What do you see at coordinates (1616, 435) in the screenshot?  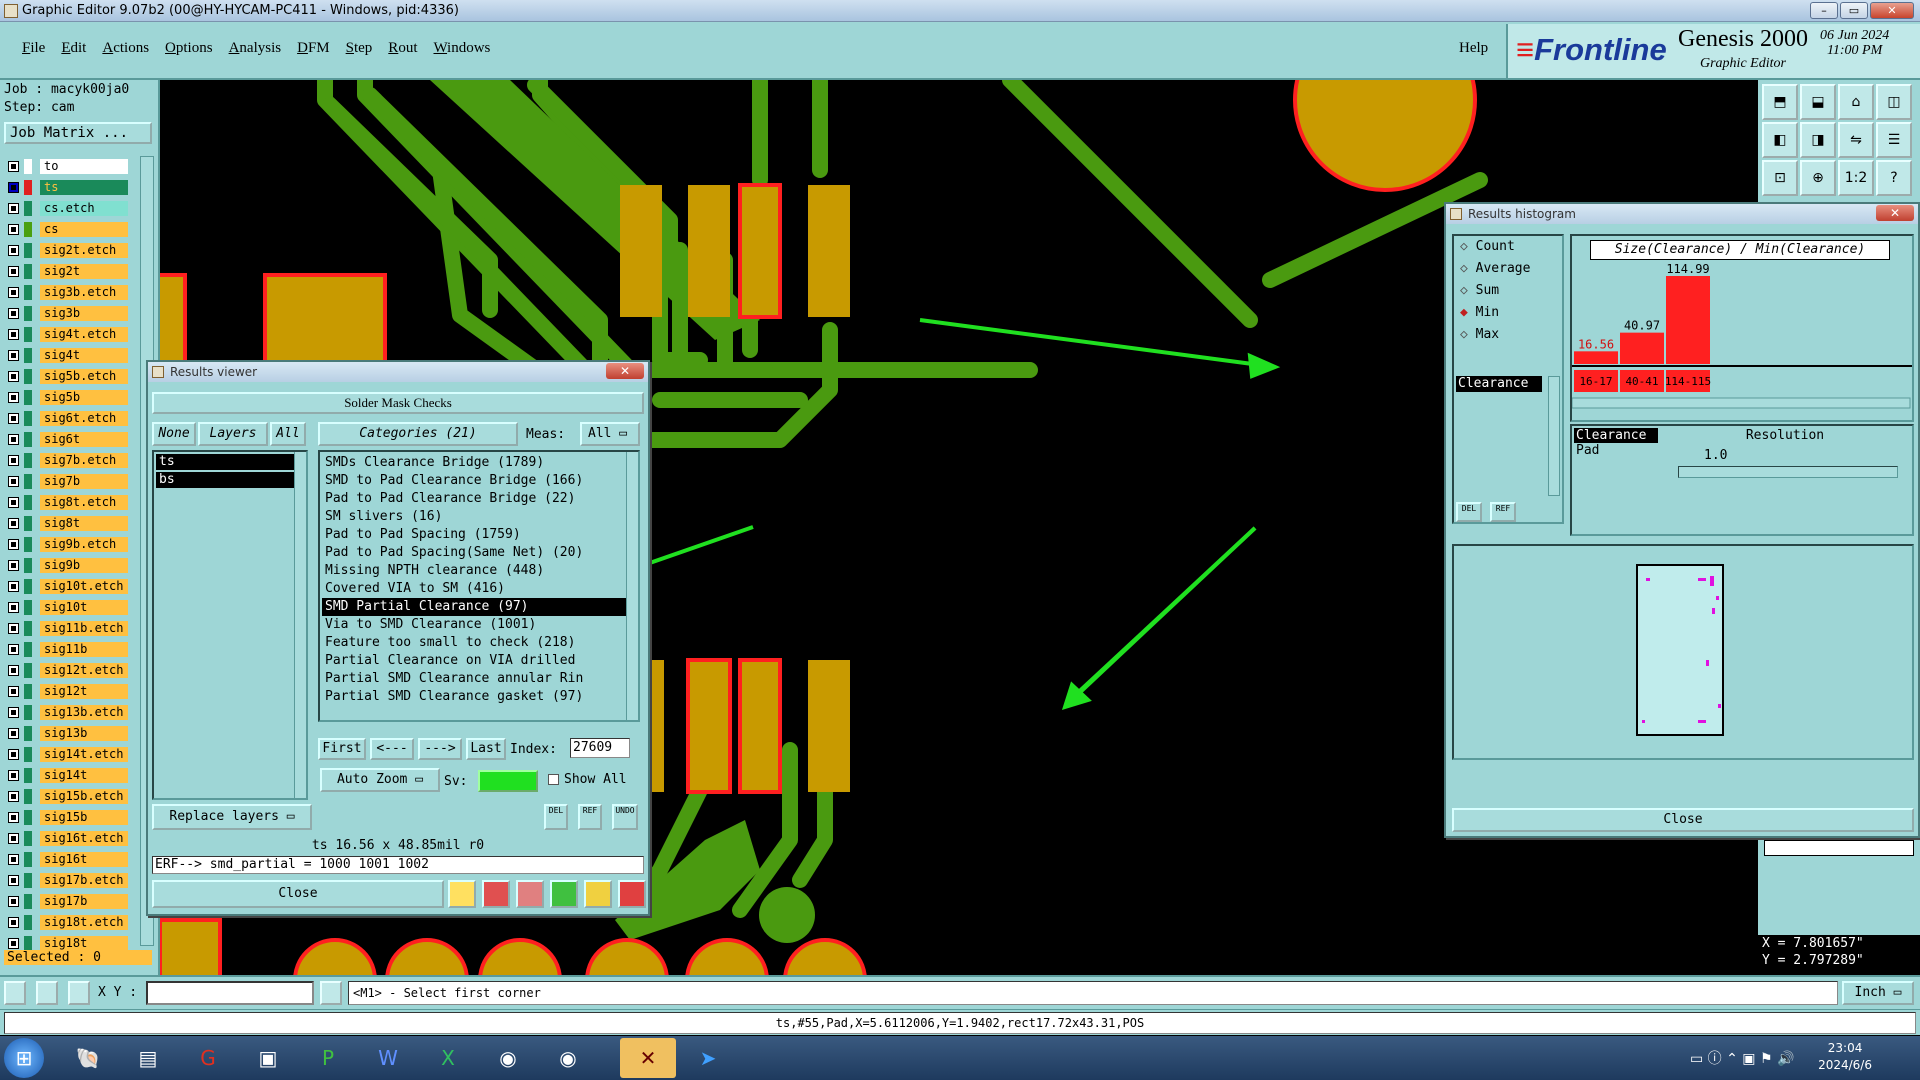 I see `lower-list-item: Clearance` at bounding box center [1616, 435].